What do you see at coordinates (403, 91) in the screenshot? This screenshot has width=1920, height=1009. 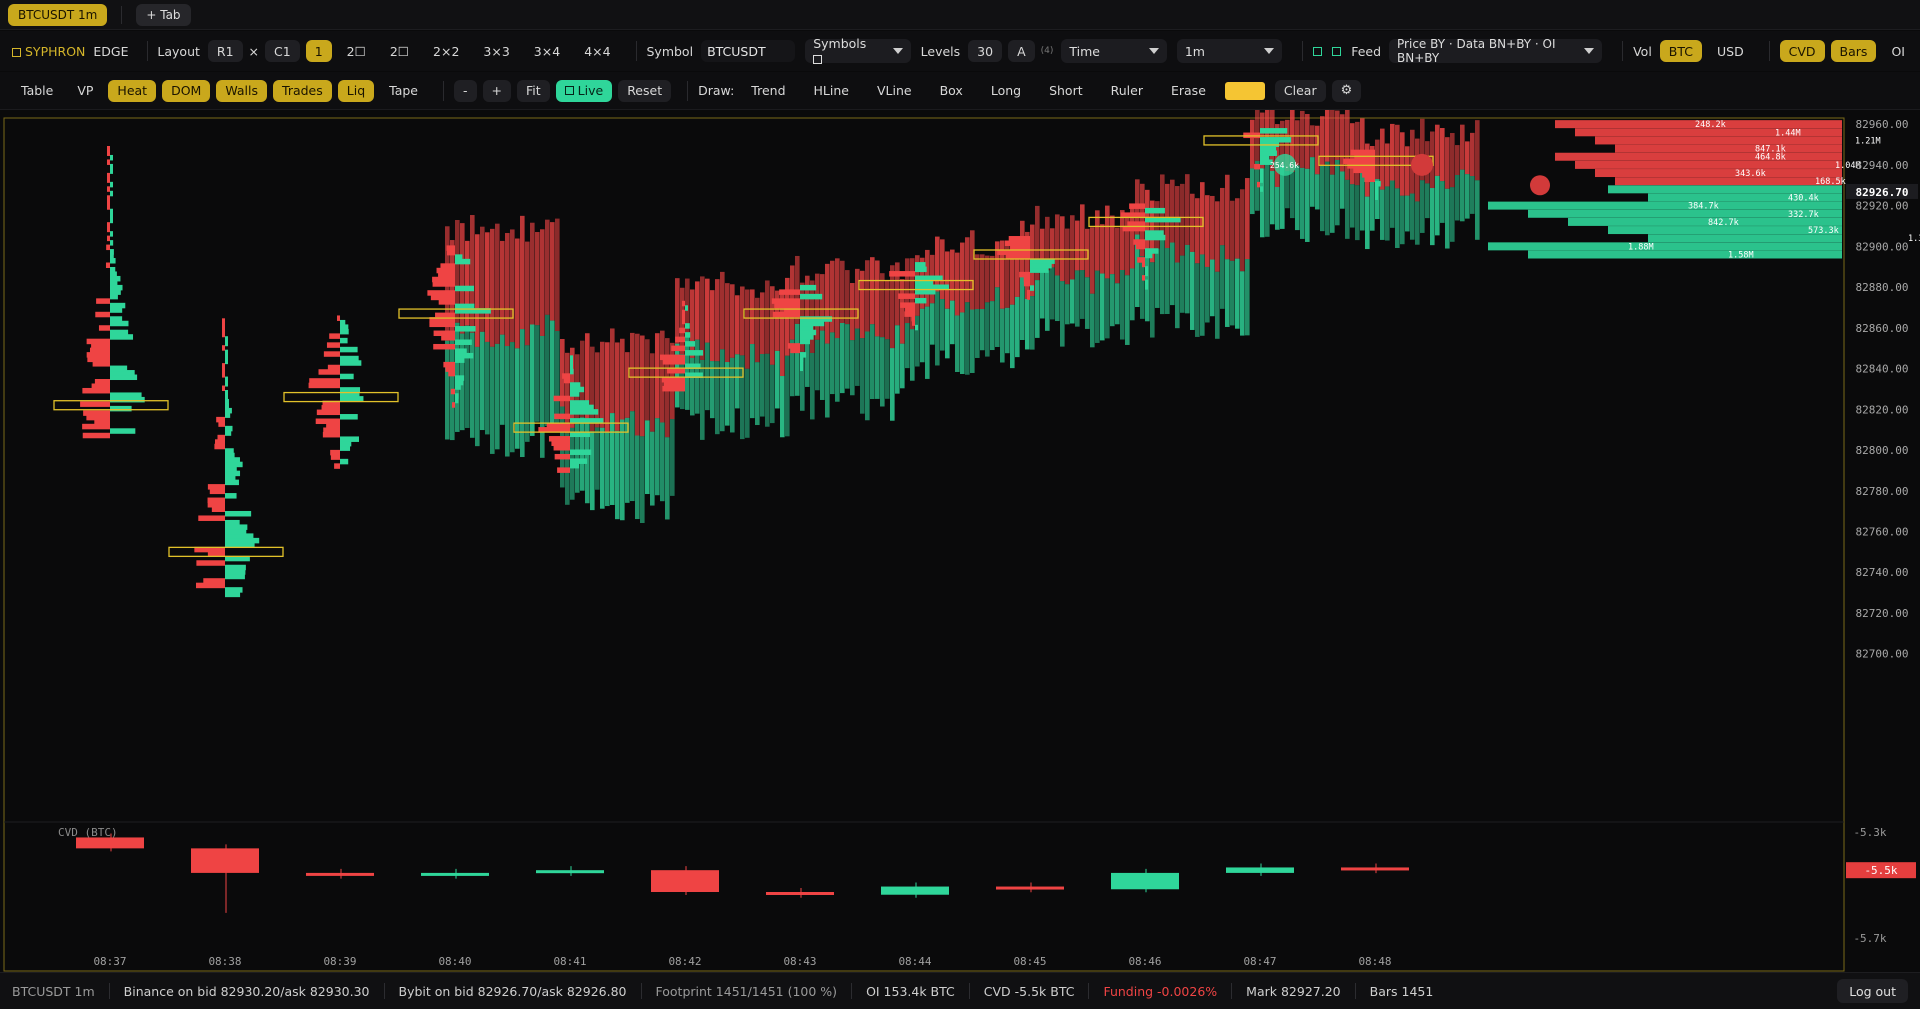 I see `view-tape-toggle: Tape` at bounding box center [403, 91].